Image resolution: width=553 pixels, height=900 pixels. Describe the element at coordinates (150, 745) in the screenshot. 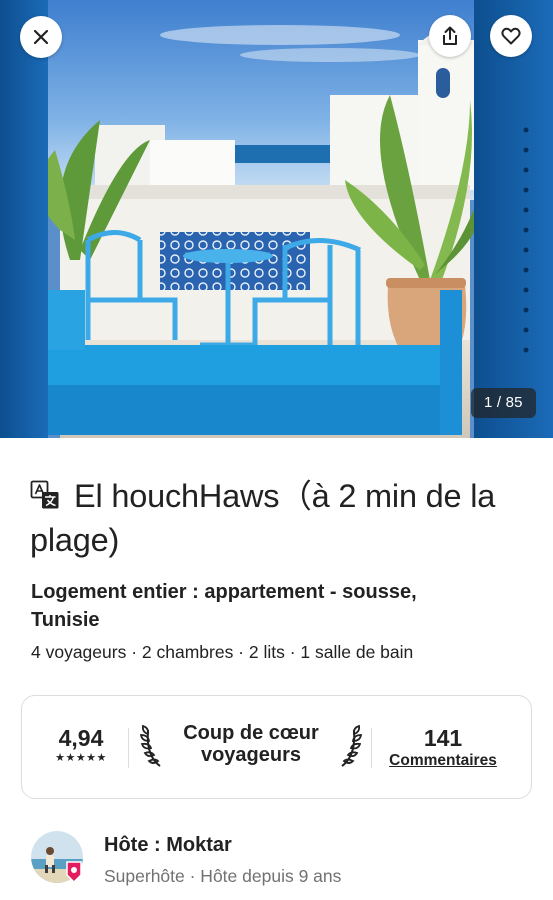

I see `laurel-left-icon` at that location.